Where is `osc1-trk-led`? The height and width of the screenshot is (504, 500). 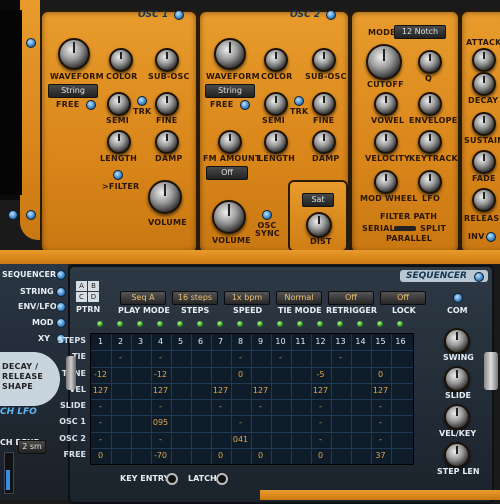
osc1-trk-led is located at coordinates (142, 101).